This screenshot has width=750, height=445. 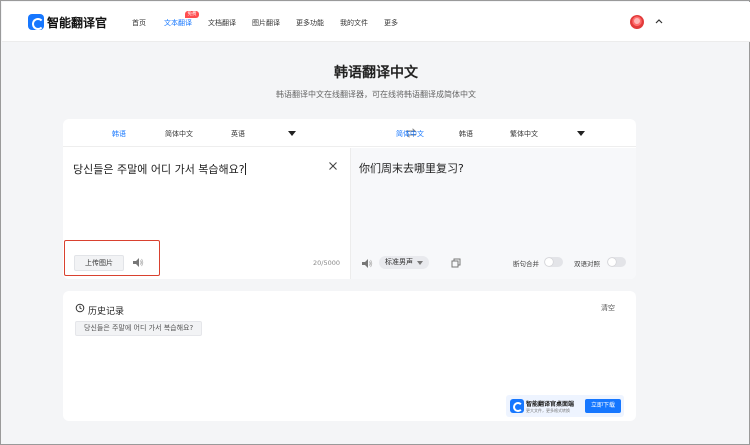 What do you see at coordinates (106, 312) in the screenshot?
I see `history-title: 历史记录` at bounding box center [106, 312].